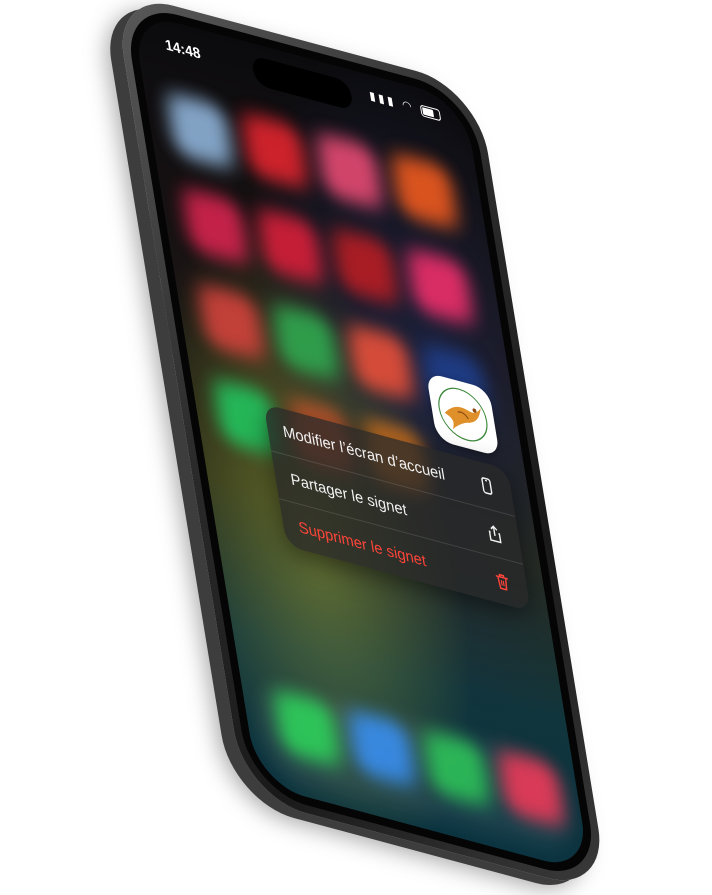  Describe the element at coordinates (502, 582) in the screenshot. I see `trash-icon` at that location.